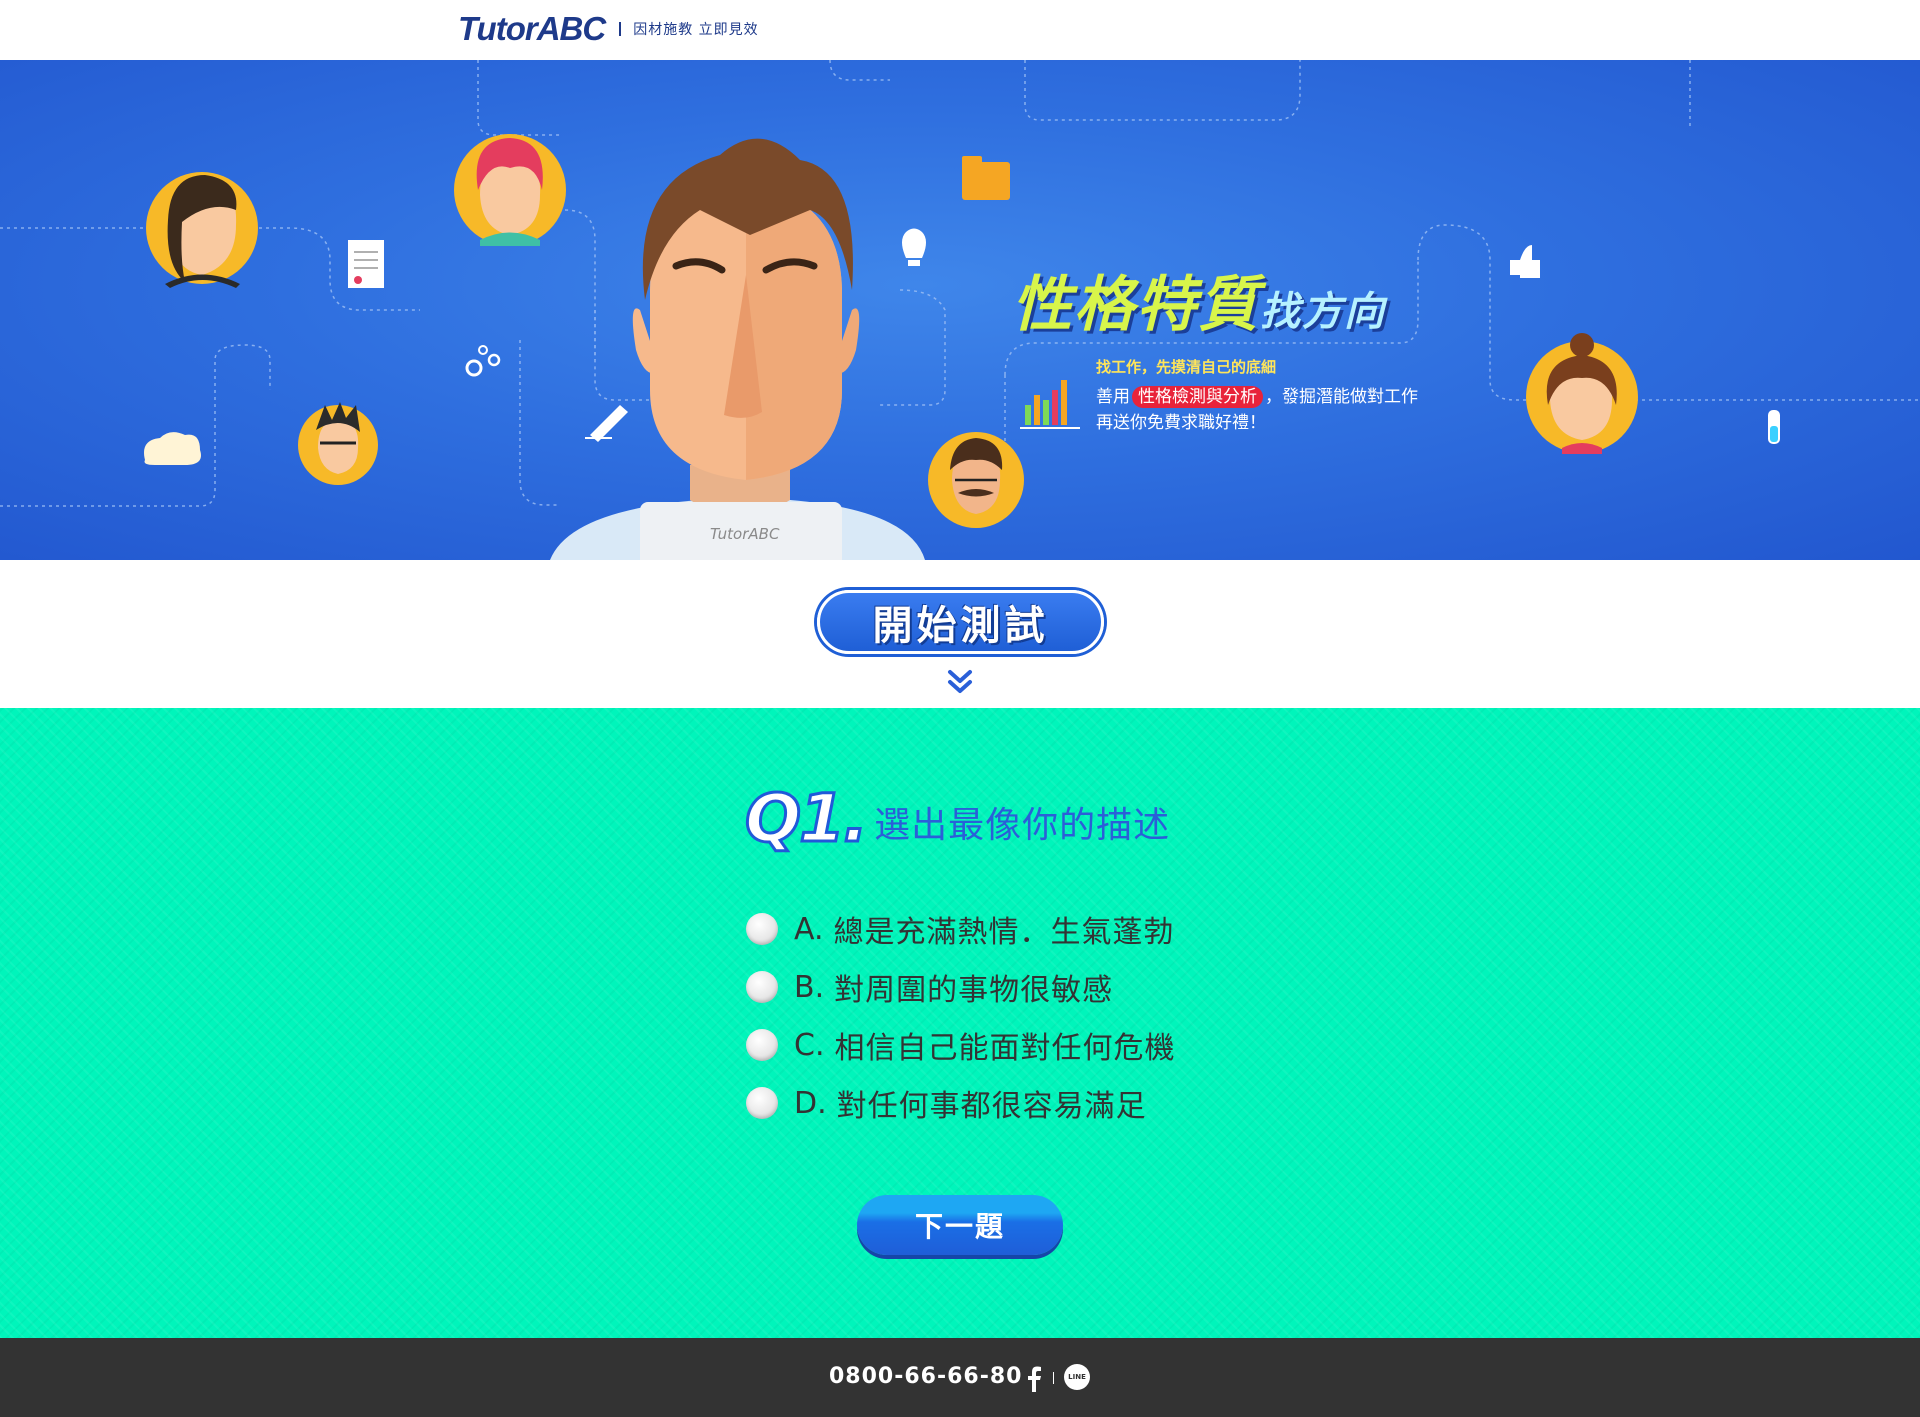 The height and width of the screenshot is (1417, 1920). What do you see at coordinates (1323, 312) in the screenshot?
I see `hero-title-small: 找方向` at bounding box center [1323, 312].